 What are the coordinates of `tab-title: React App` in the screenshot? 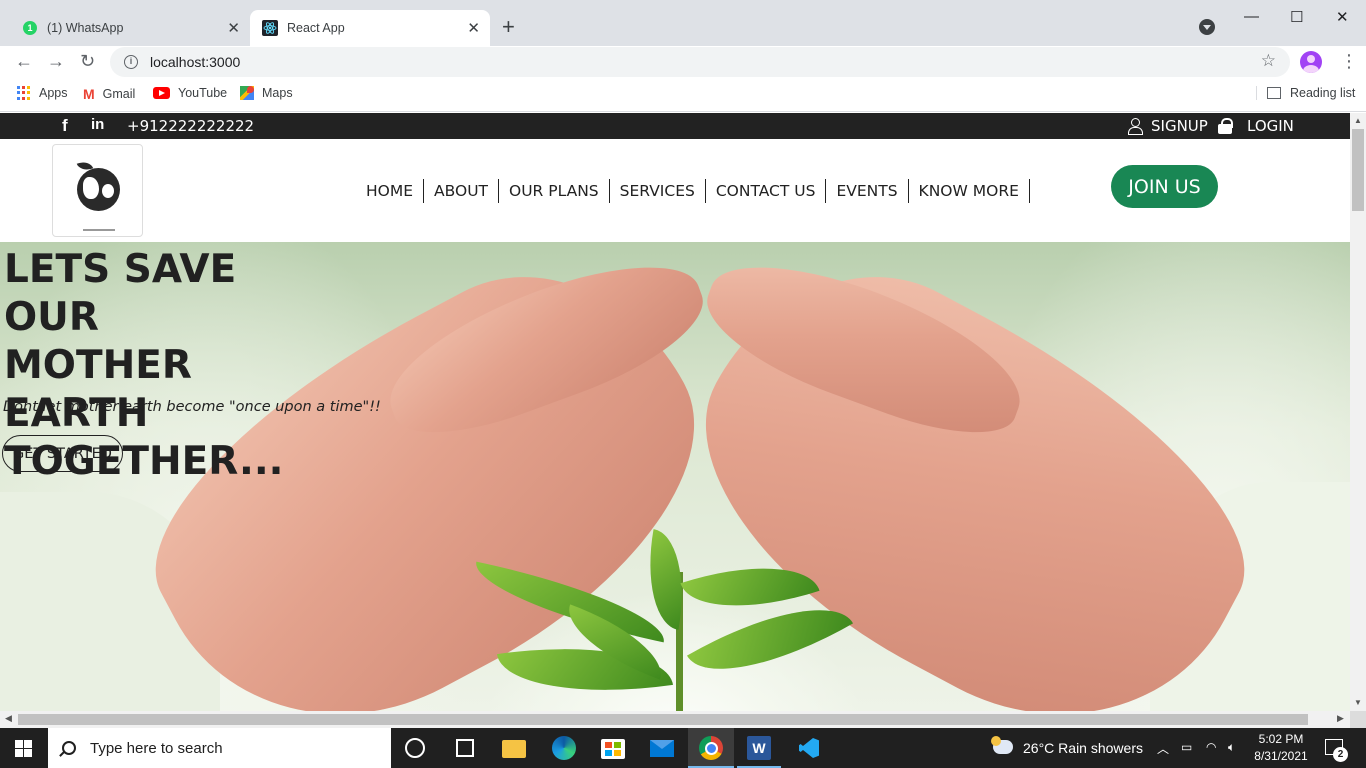 It's located at (316, 28).